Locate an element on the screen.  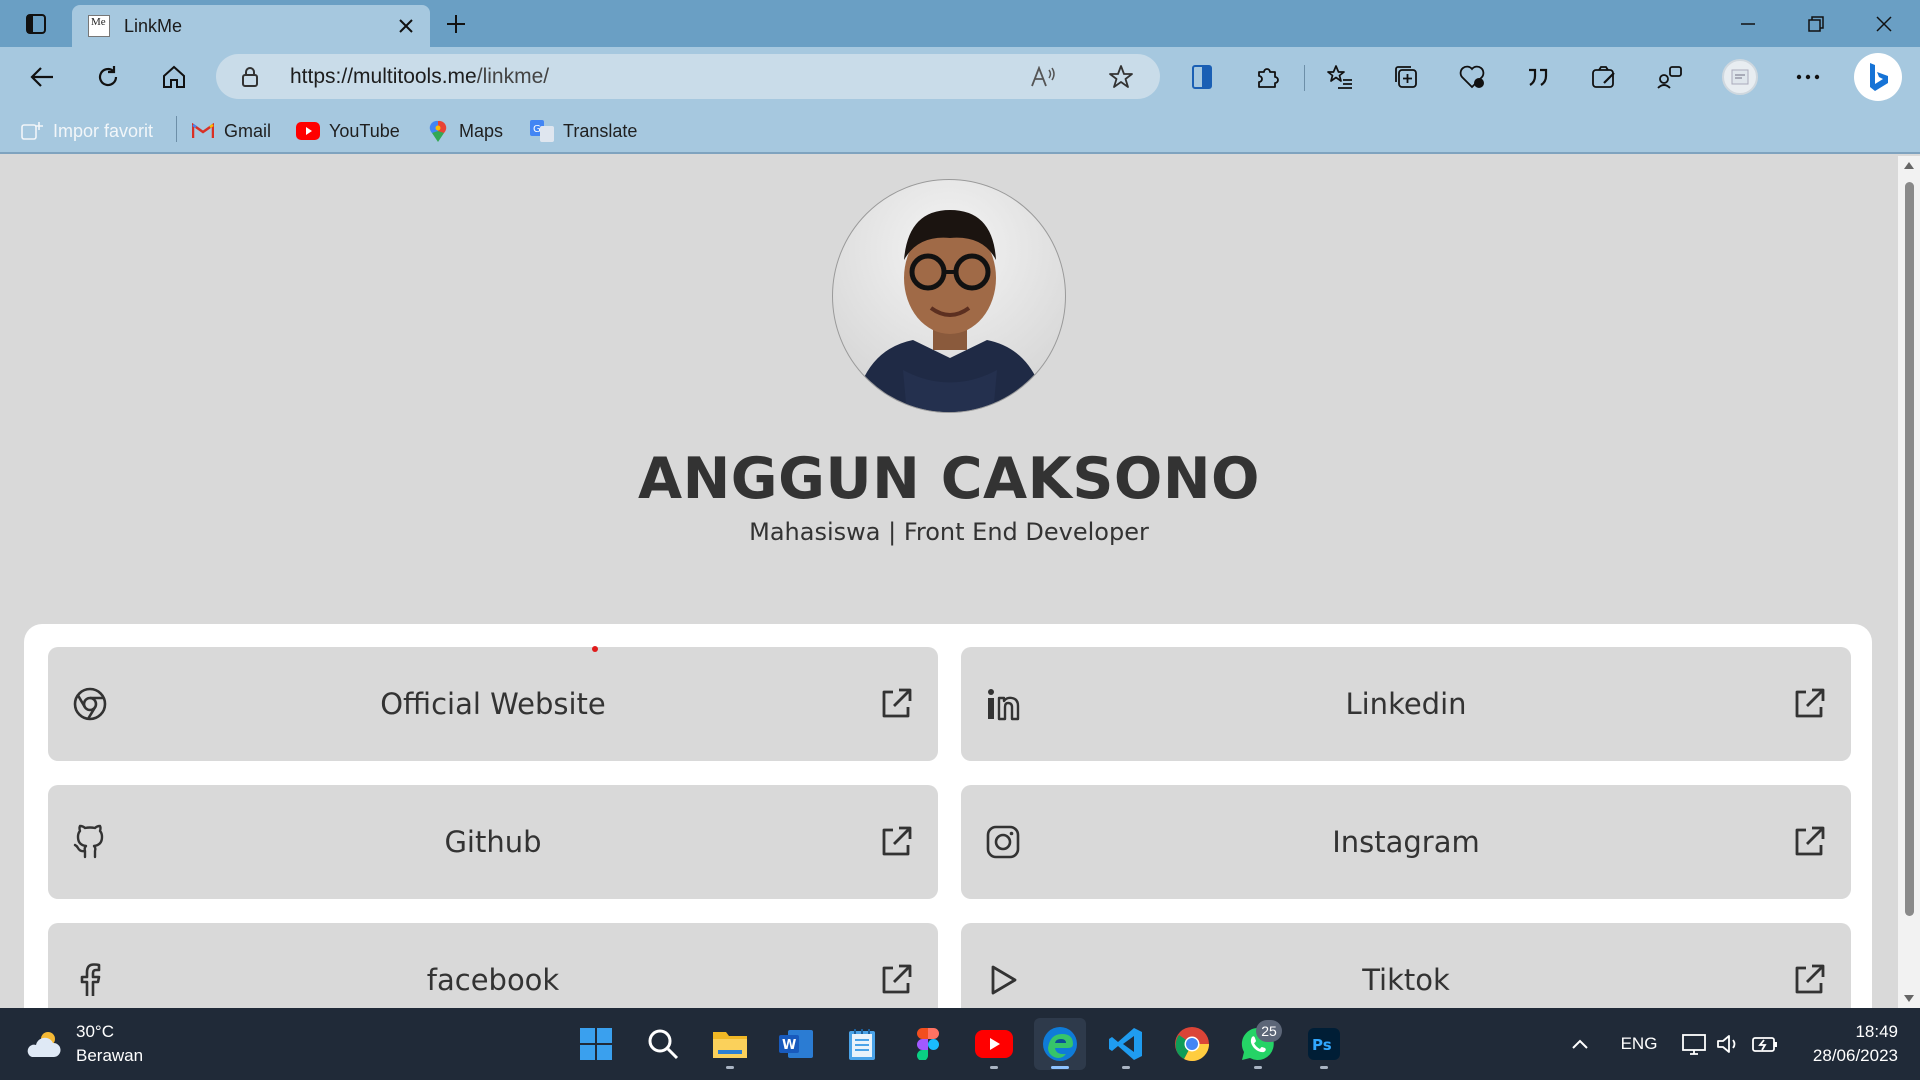
taskbar-notepad is located at coordinates (862, 1044).